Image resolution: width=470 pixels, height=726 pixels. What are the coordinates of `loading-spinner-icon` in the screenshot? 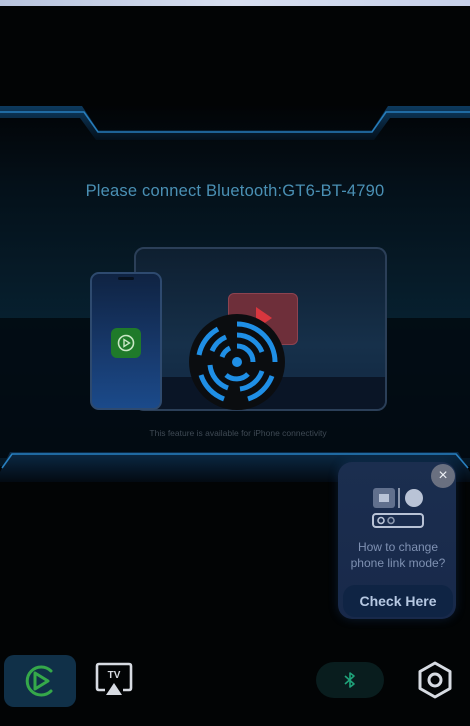 It's located at (237, 362).